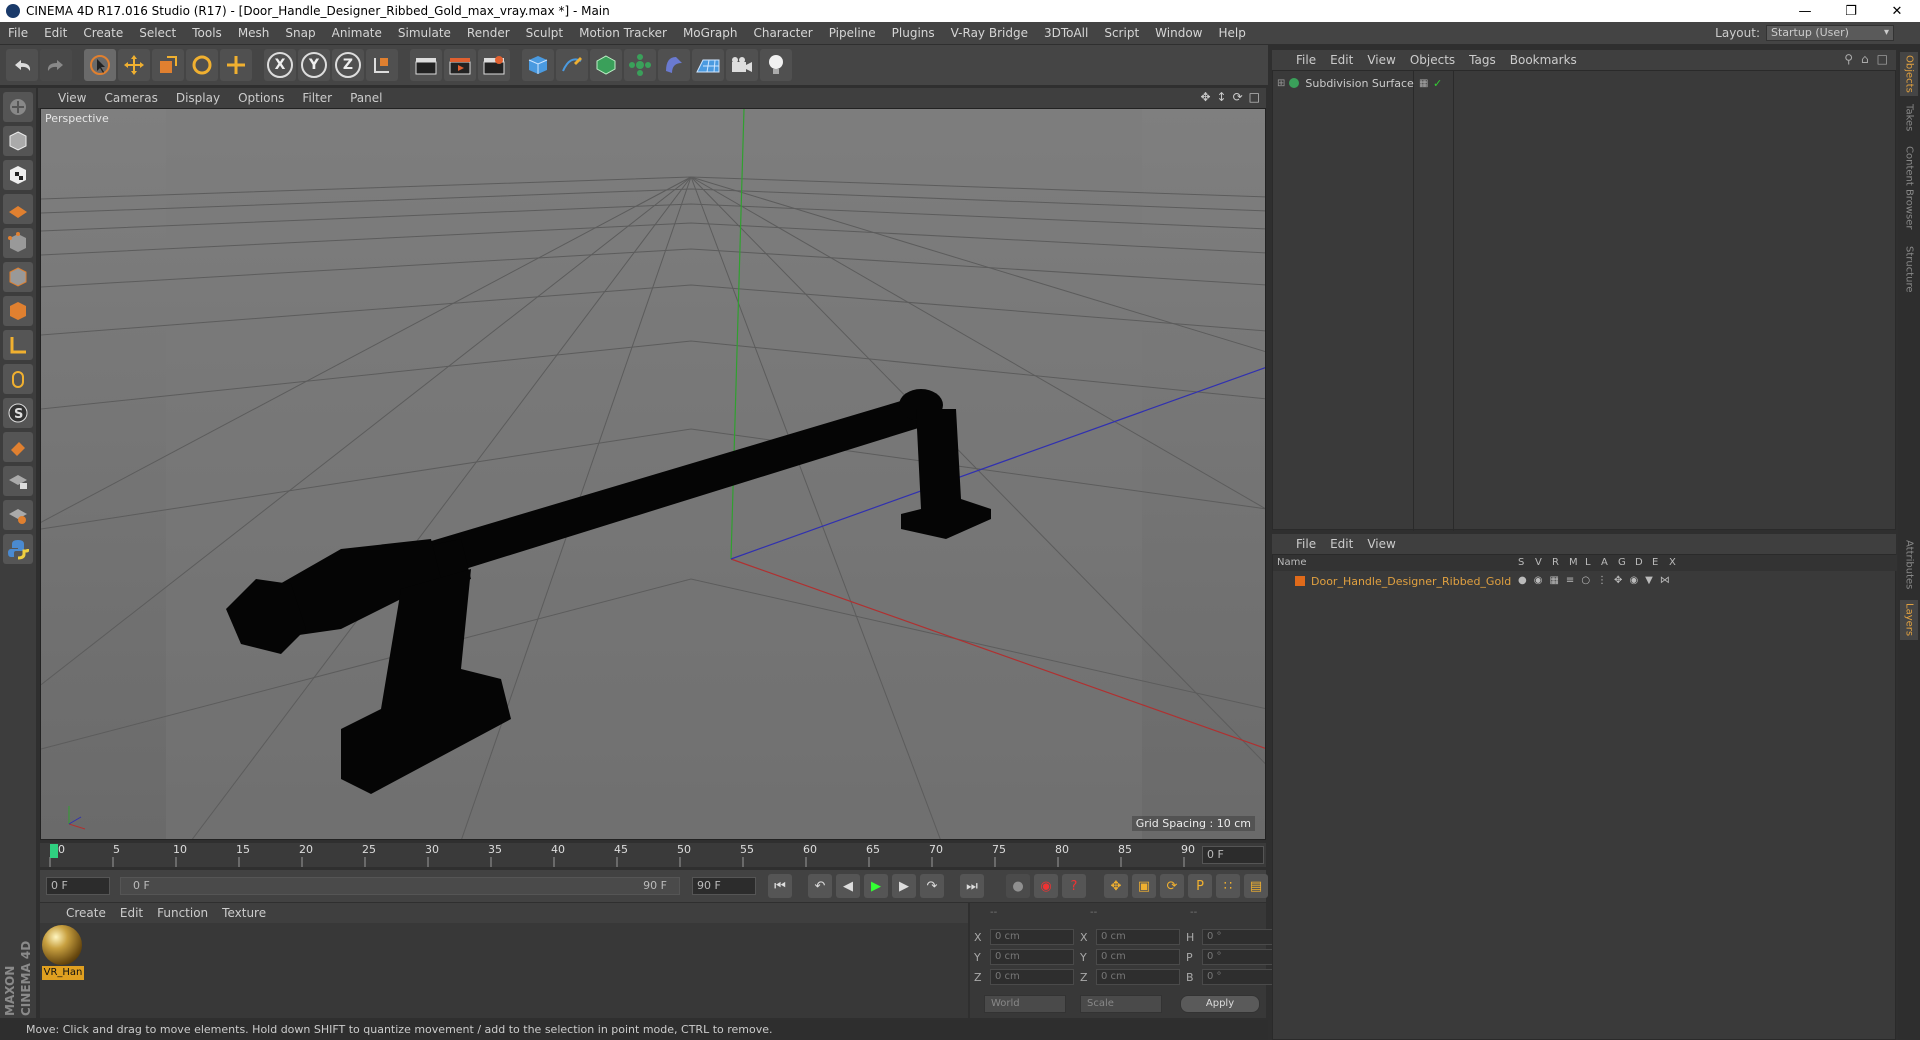  I want to click on menu-mesh: Mesh, so click(254, 33).